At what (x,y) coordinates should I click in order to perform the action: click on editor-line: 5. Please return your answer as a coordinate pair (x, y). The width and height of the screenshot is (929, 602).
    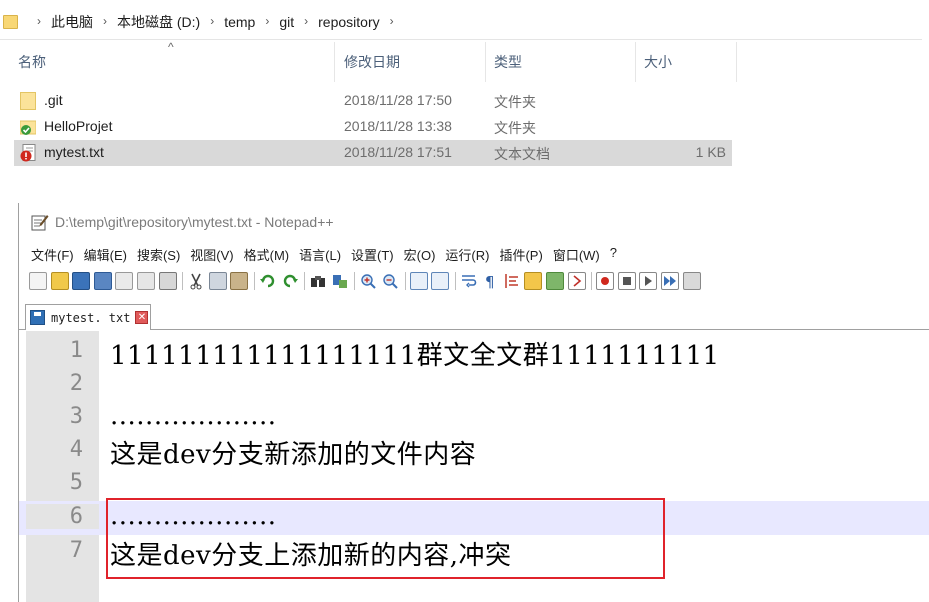
    Looking at the image, I should click on (474, 484).